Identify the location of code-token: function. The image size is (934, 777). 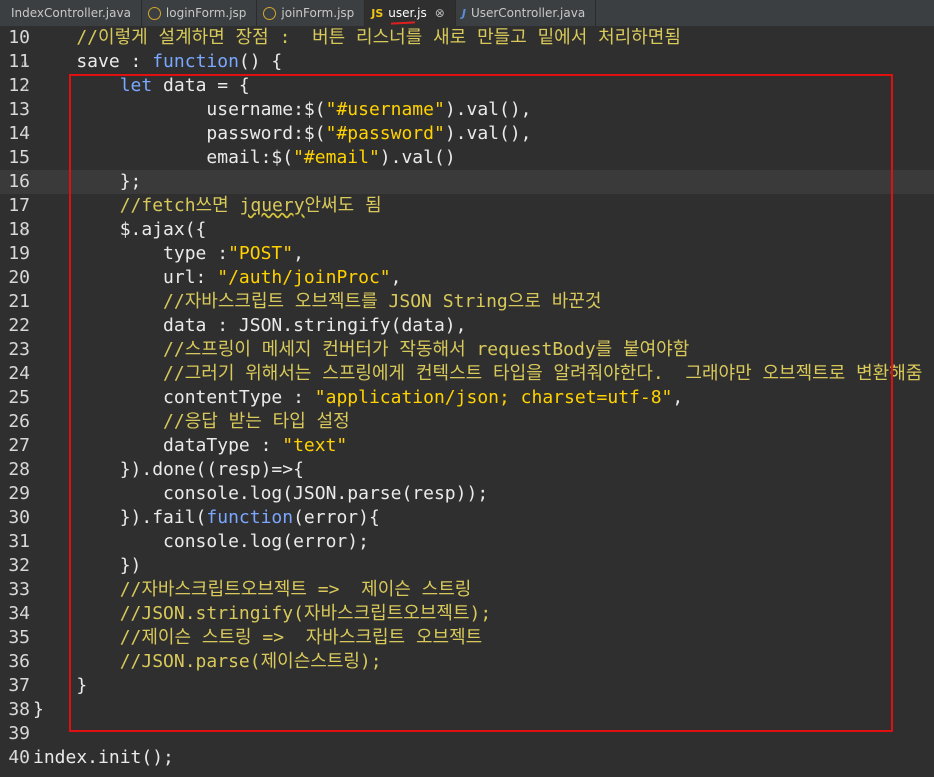
(195, 61).